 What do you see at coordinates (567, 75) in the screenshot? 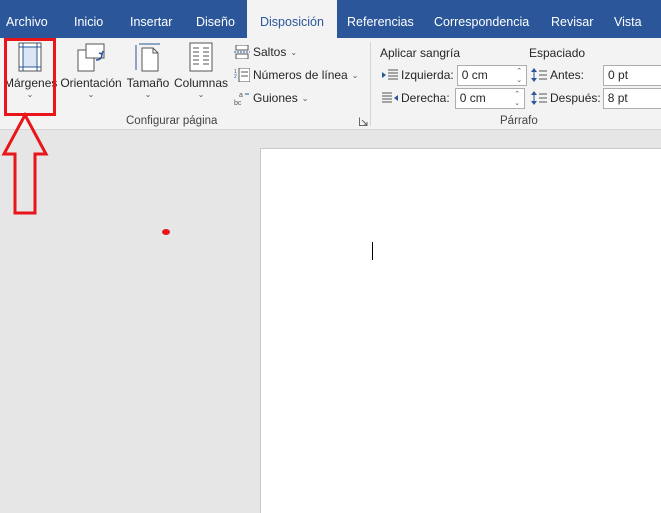
I see `spacing-before-label: Antes:` at bounding box center [567, 75].